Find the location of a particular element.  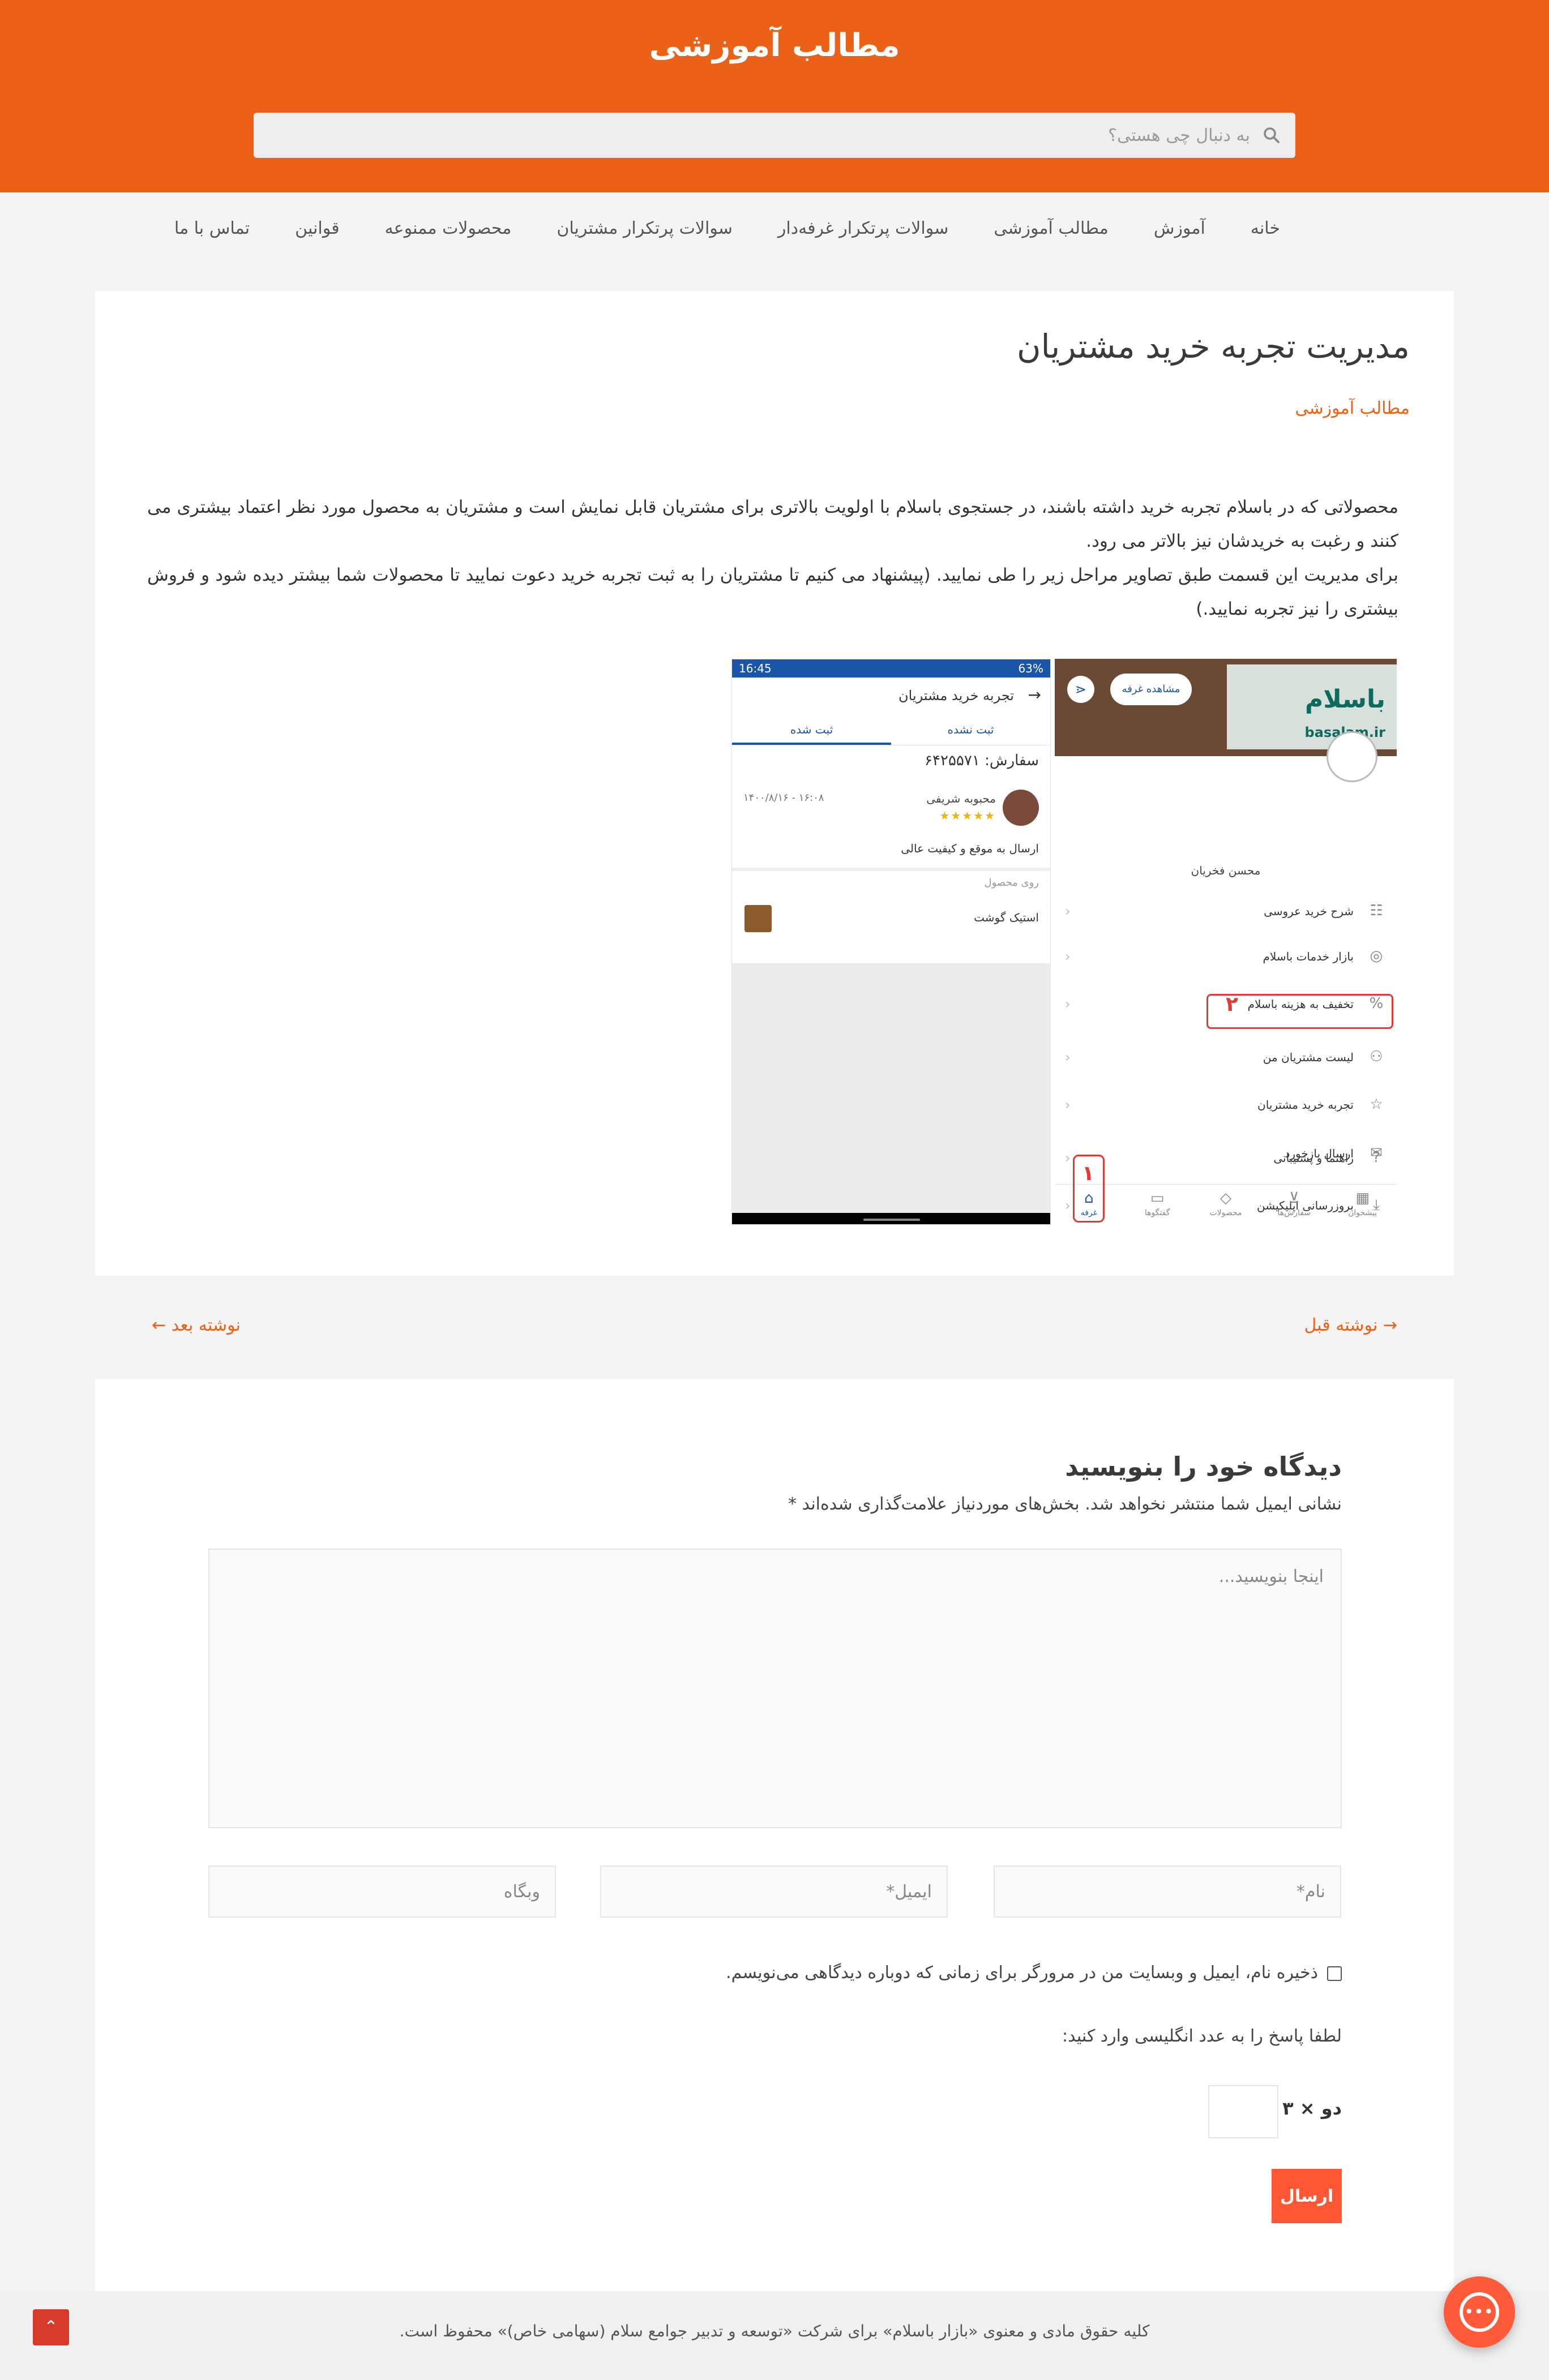

step-number: ۲ is located at coordinates (1232, 1004).